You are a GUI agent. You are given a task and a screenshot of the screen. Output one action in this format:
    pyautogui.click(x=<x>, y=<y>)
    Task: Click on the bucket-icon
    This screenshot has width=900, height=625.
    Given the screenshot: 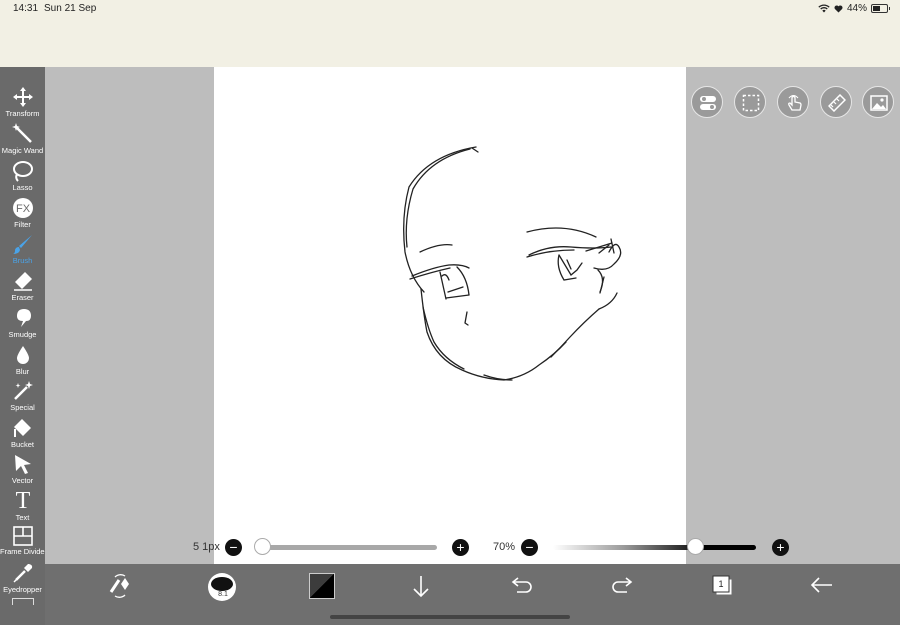 What is the action you would take?
    pyautogui.click(x=22, y=428)
    